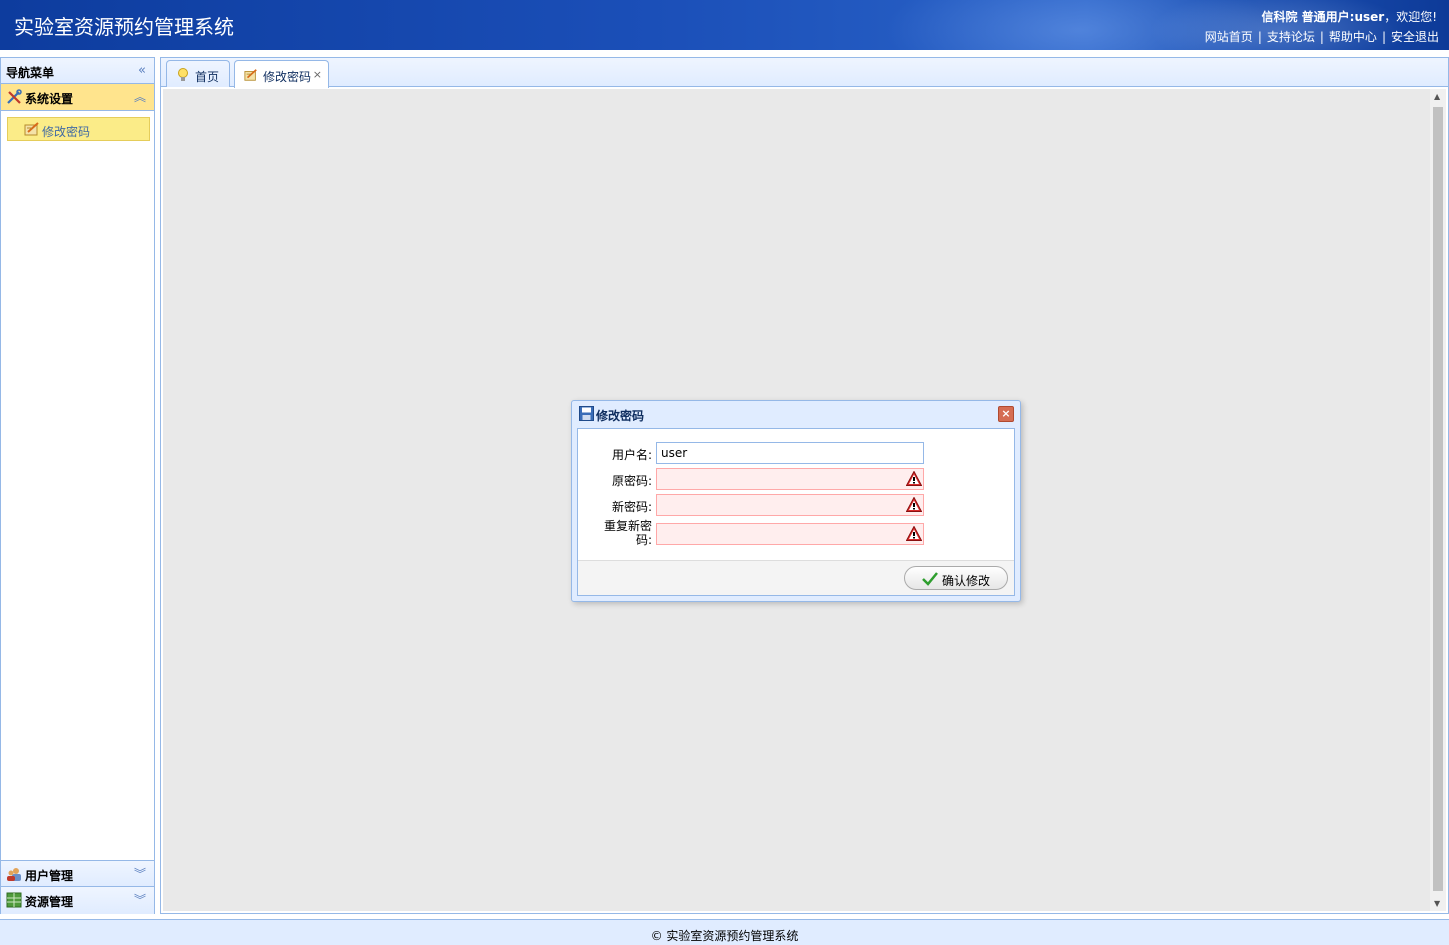 This screenshot has width=1449, height=945. Describe the element at coordinates (183, 74) in the screenshot. I see `lightbulb-icon` at that location.